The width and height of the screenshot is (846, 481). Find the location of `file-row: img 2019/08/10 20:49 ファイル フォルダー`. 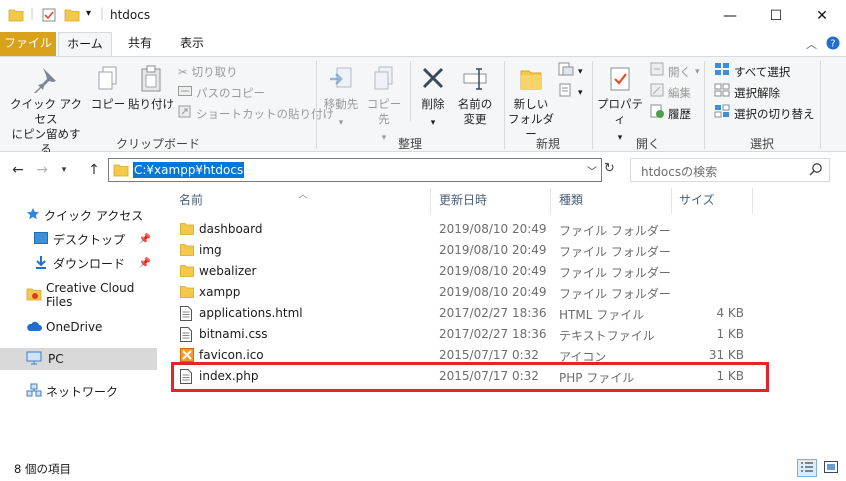

file-row: img 2019/08/10 20:49 ファイル フォルダー is located at coordinates (460, 250).